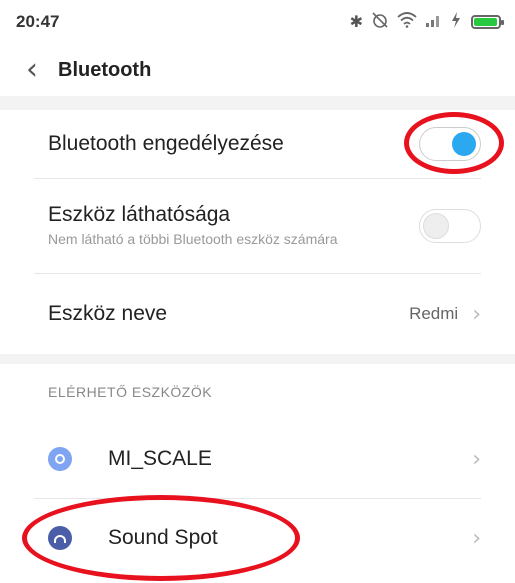 The width and height of the screenshot is (515, 583). What do you see at coordinates (32, 70) in the screenshot?
I see `chevron-left-icon: ‹` at bounding box center [32, 70].